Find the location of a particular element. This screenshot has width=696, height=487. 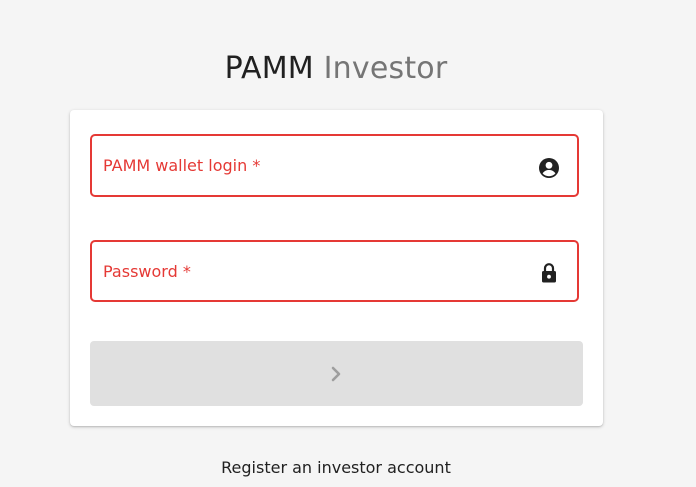

login-field: PAMM wallet login * is located at coordinates (334, 165).